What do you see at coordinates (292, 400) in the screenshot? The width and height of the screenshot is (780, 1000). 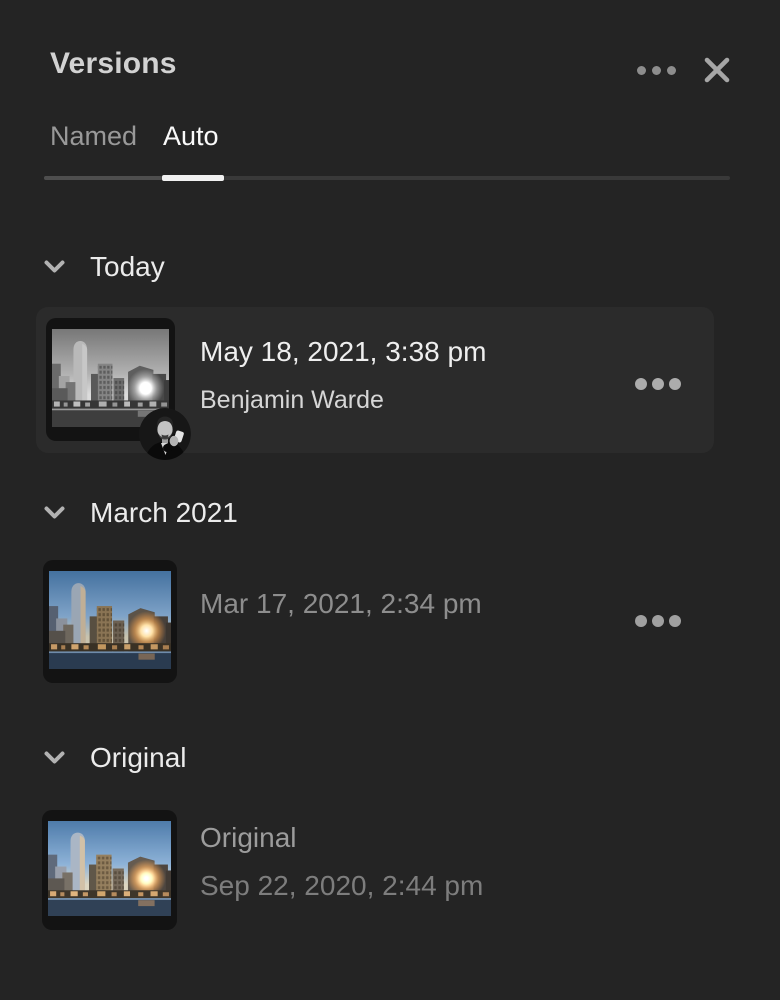 I see `version-author: Benjamin Warde` at bounding box center [292, 400].